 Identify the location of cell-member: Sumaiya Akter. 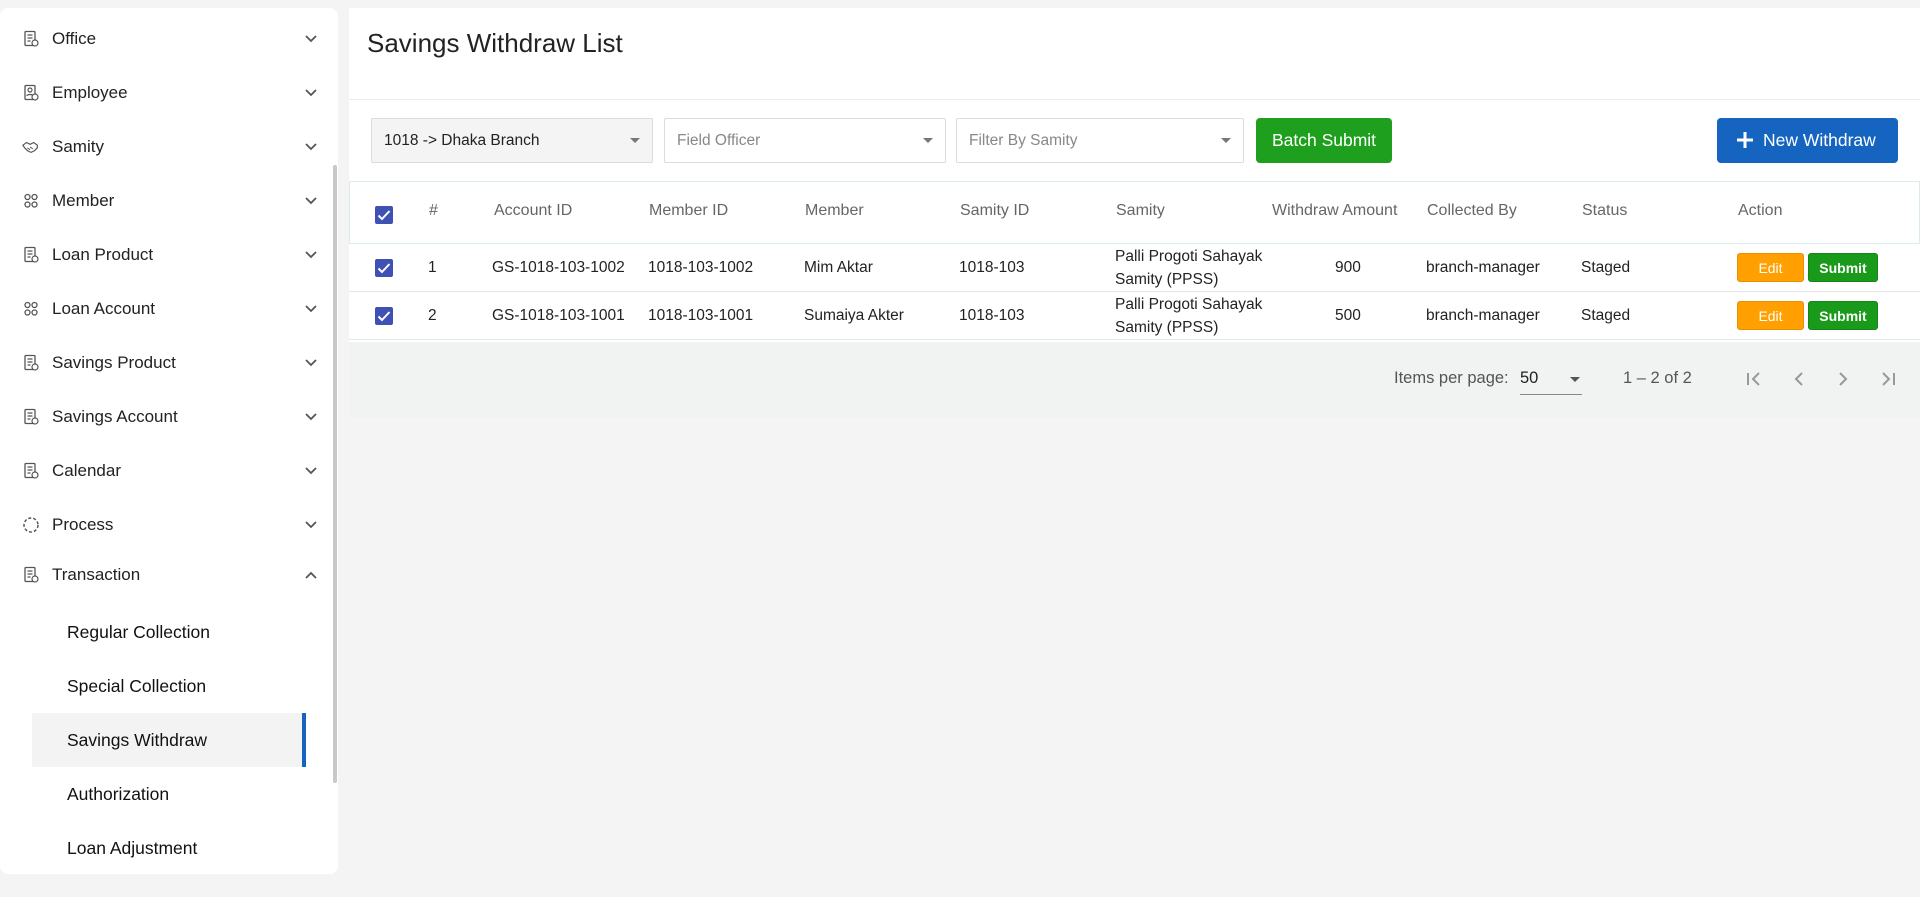
(854, 315).